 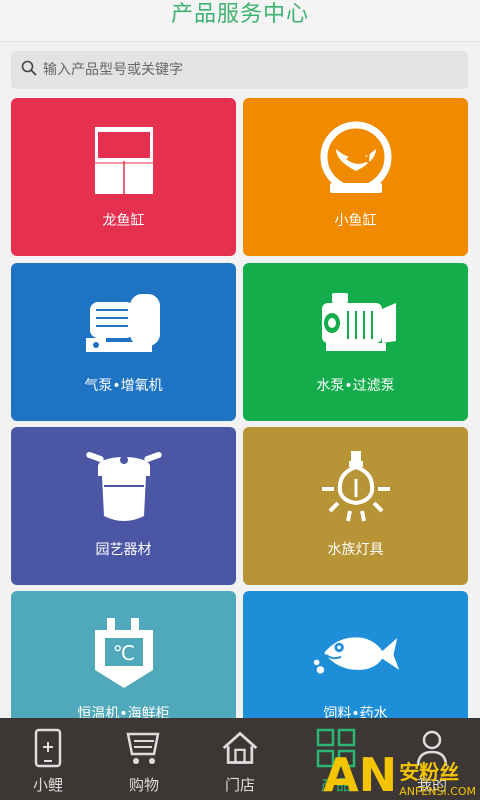 What do you see at coordinates (144, 748) in the screenshot?
I see `shopping-cart-icon` at bounding box center [144, 748].